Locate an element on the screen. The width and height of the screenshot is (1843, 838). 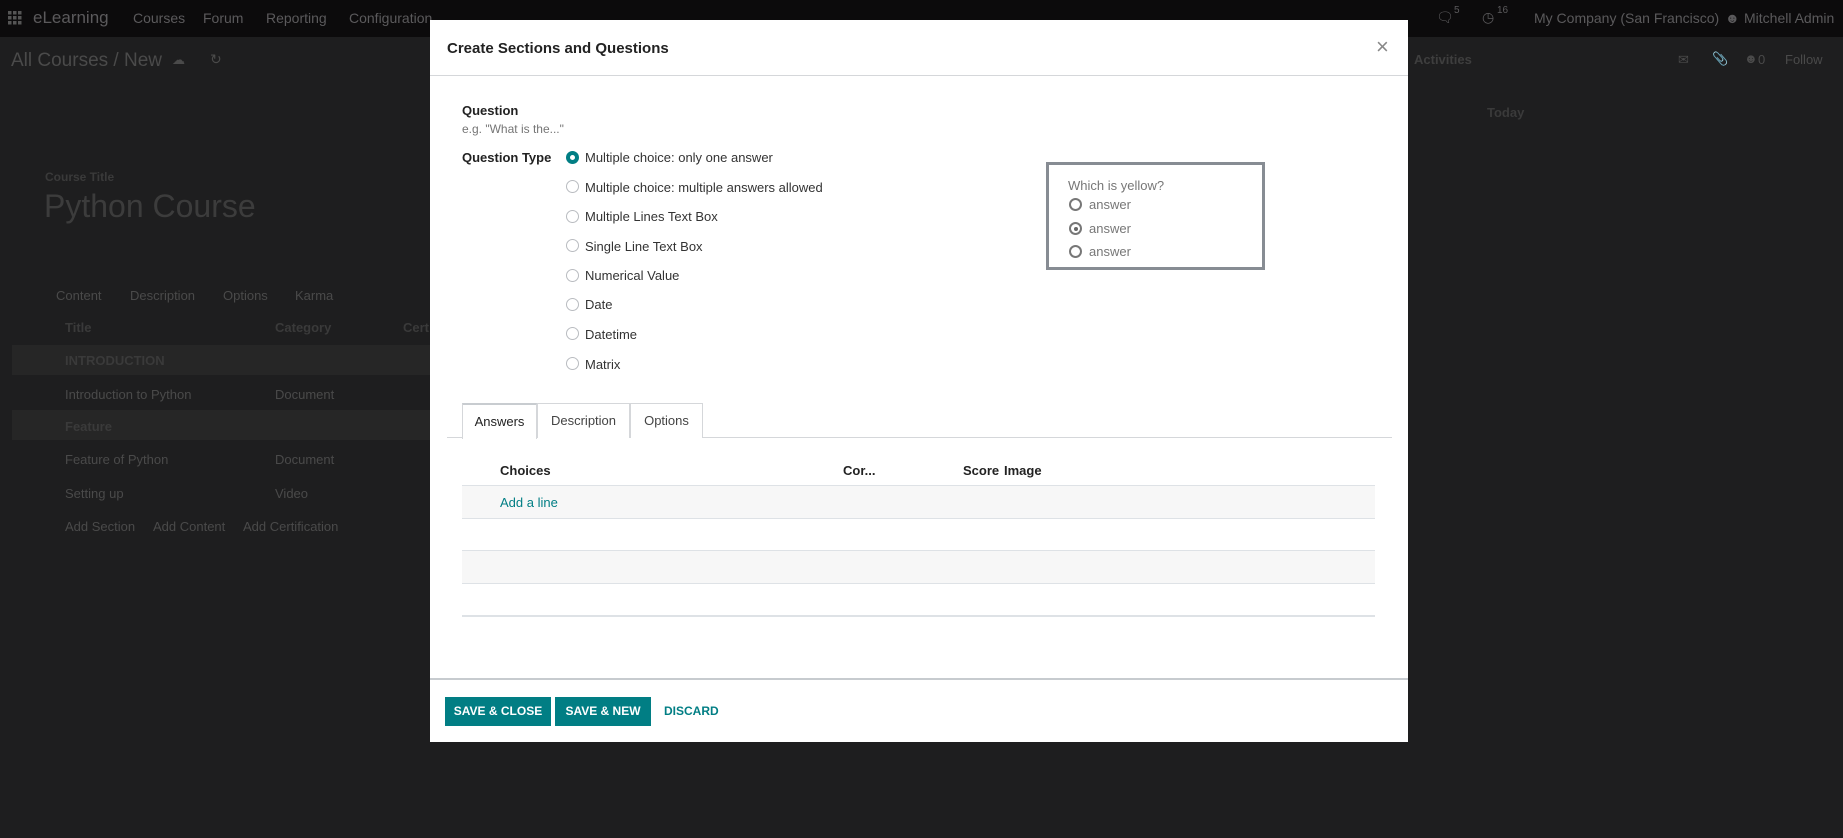
save-cloud-icon: ☁ is located at coordinates (178, 60).